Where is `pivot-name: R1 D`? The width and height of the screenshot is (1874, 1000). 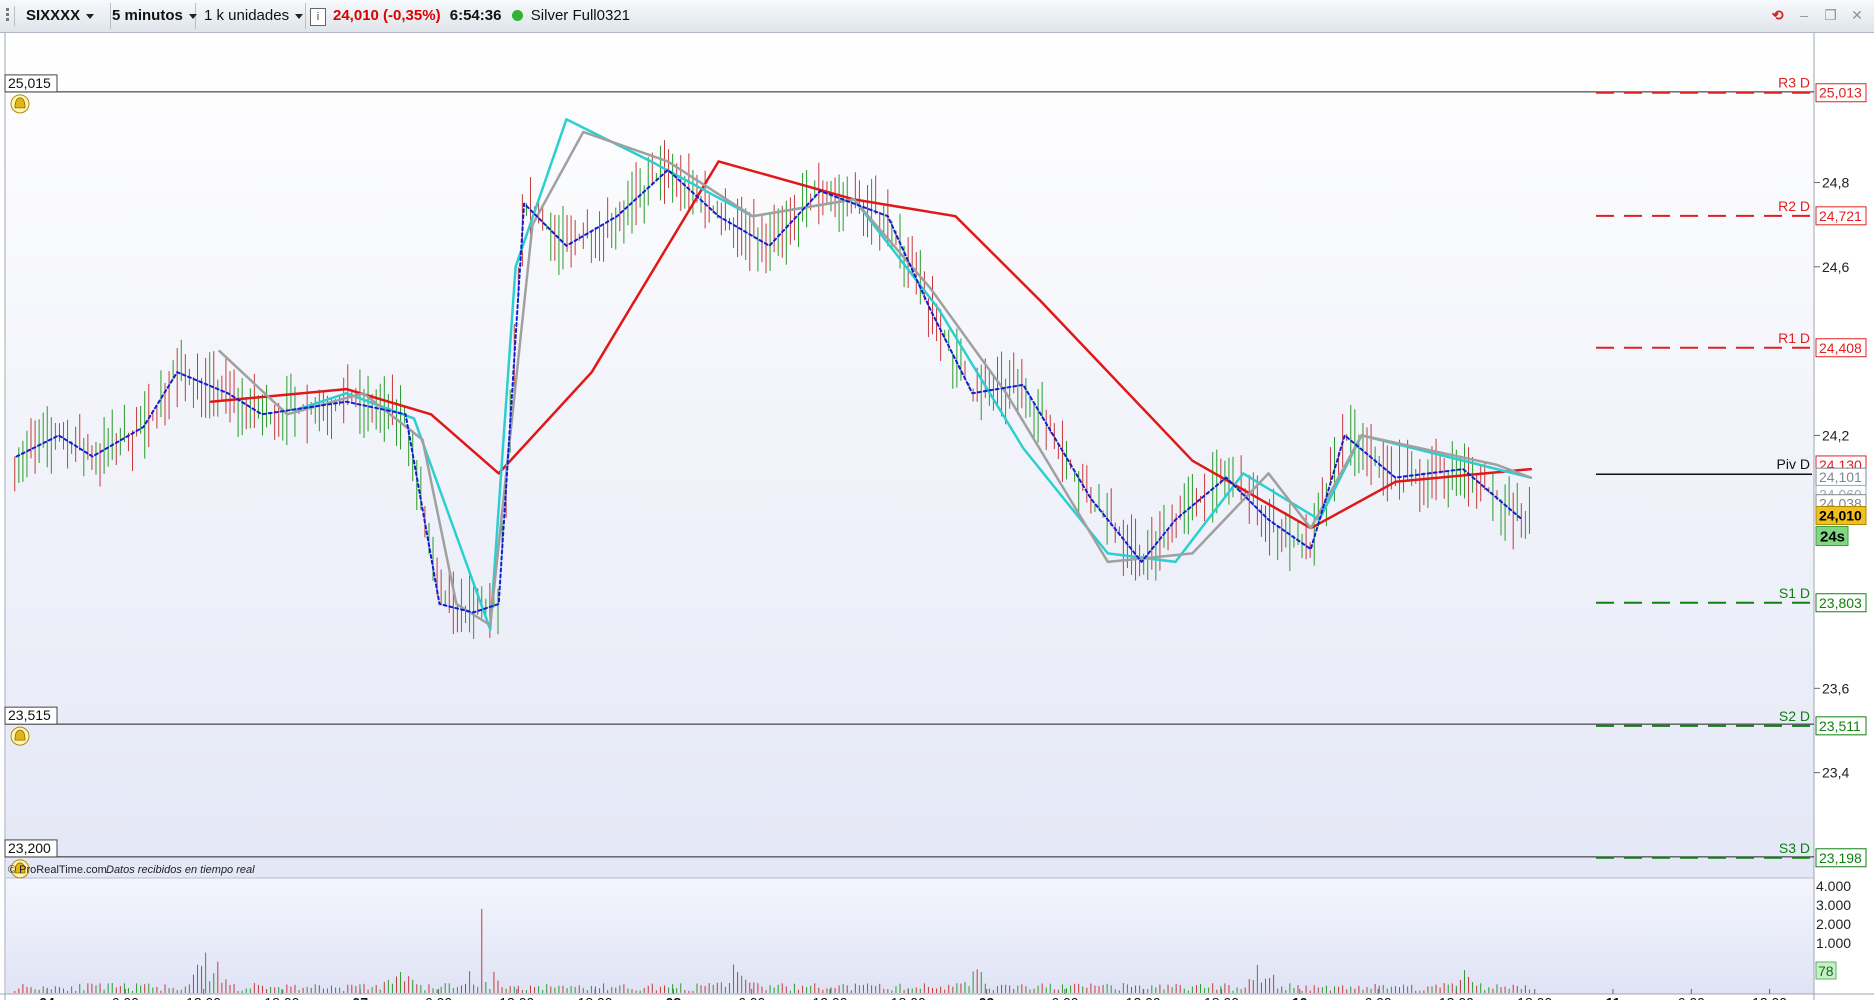
pivot-name: R1 D is located at coordinates (1794, 338).